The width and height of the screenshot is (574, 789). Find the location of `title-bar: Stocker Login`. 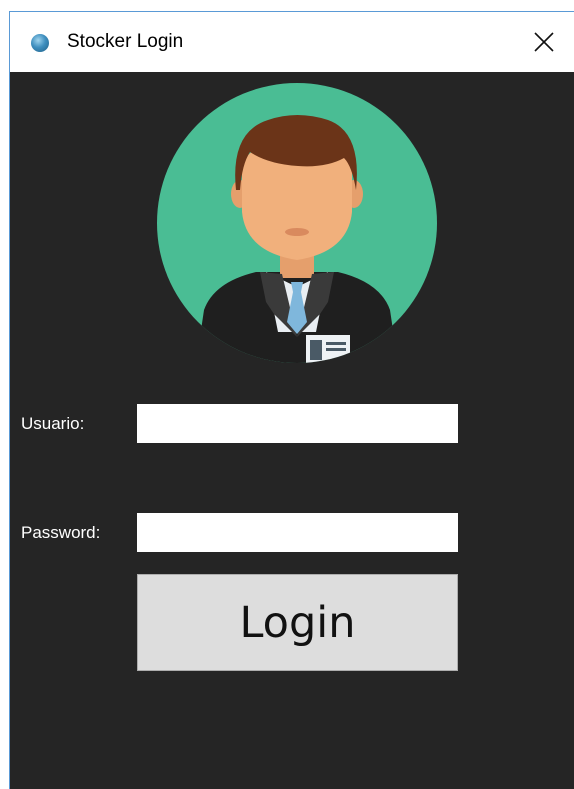

title-bar: Stocker Login is located at coordinates (292, 42).